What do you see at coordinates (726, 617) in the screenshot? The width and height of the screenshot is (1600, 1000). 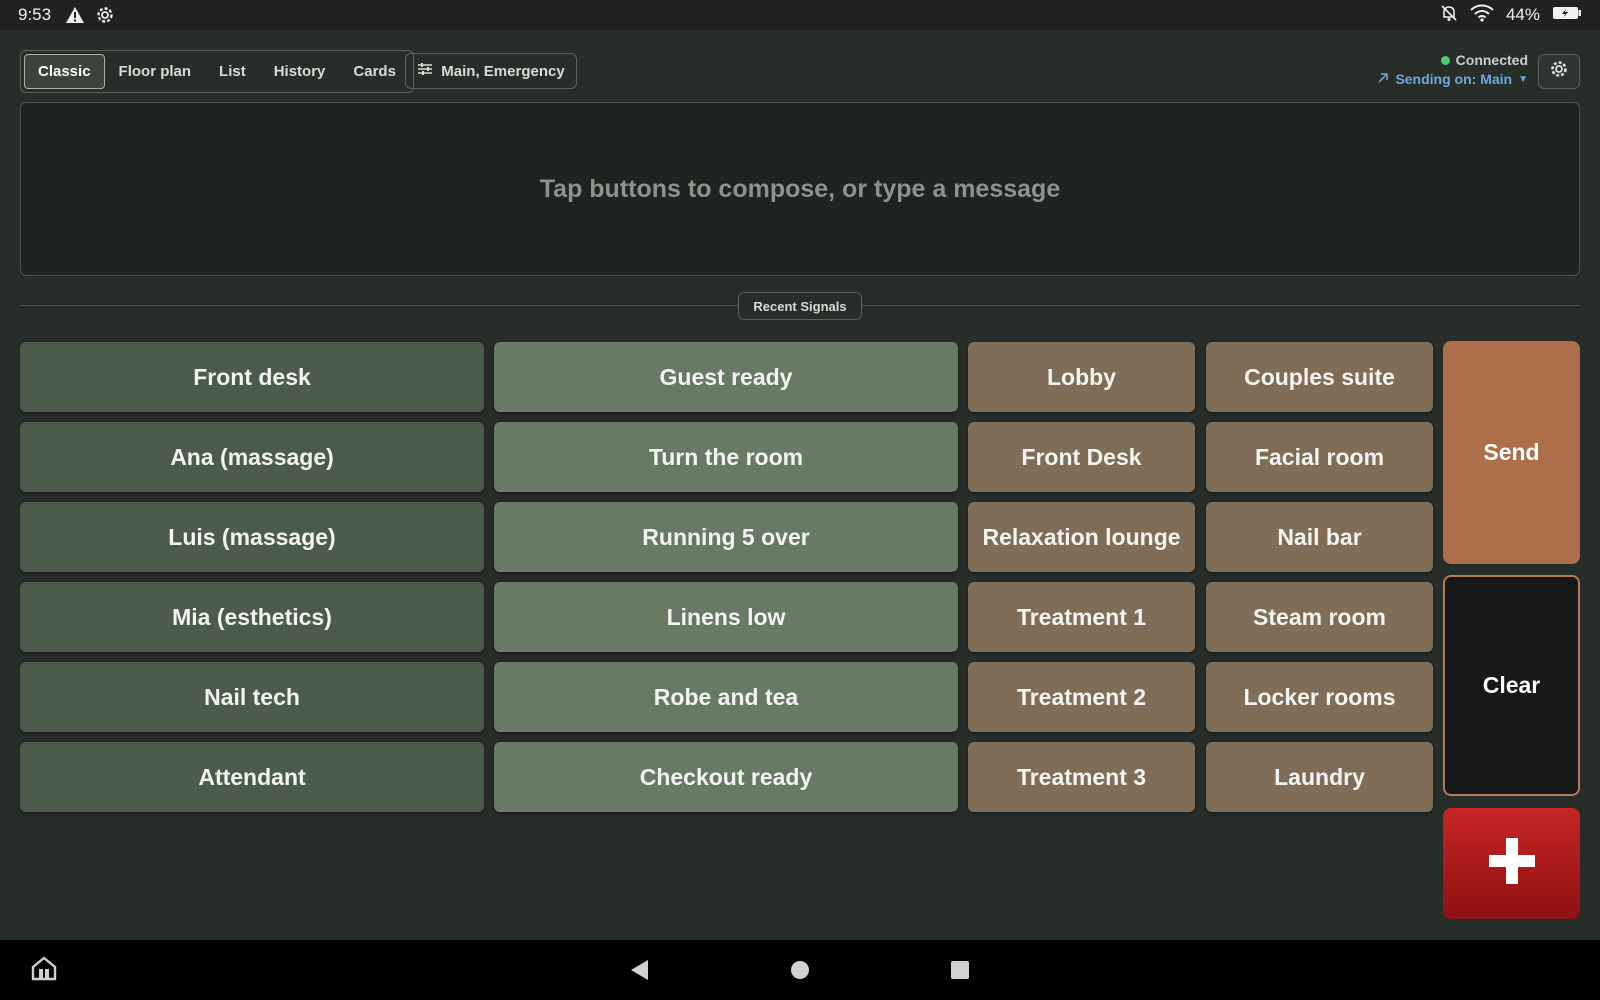 I see `message-button-linens-low: Linens low` at bounding box center [726, 617].